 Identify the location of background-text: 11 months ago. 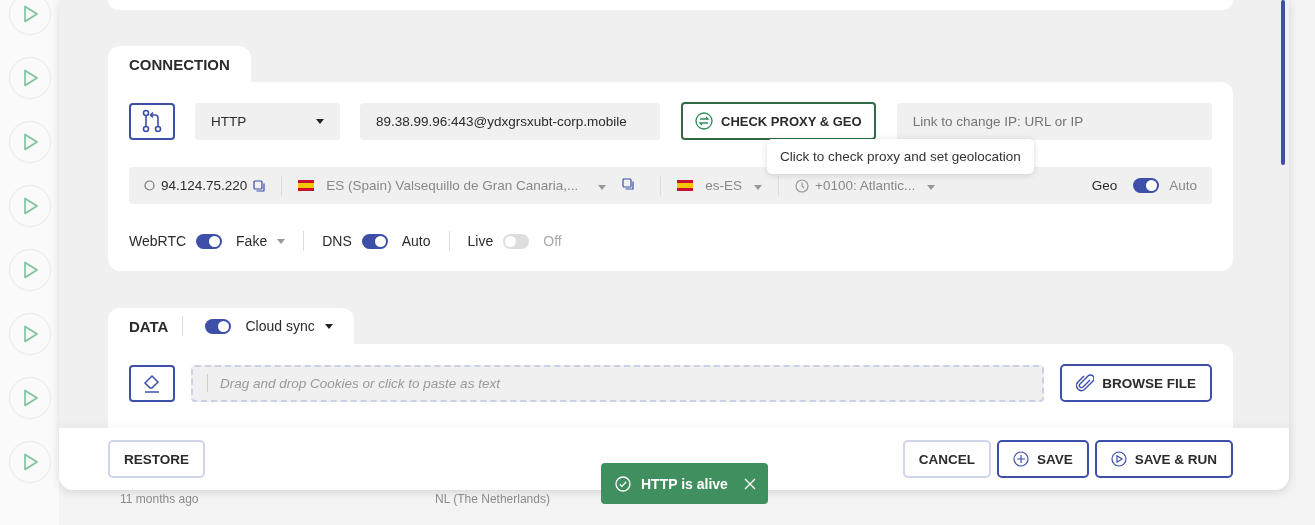
(159, 499).